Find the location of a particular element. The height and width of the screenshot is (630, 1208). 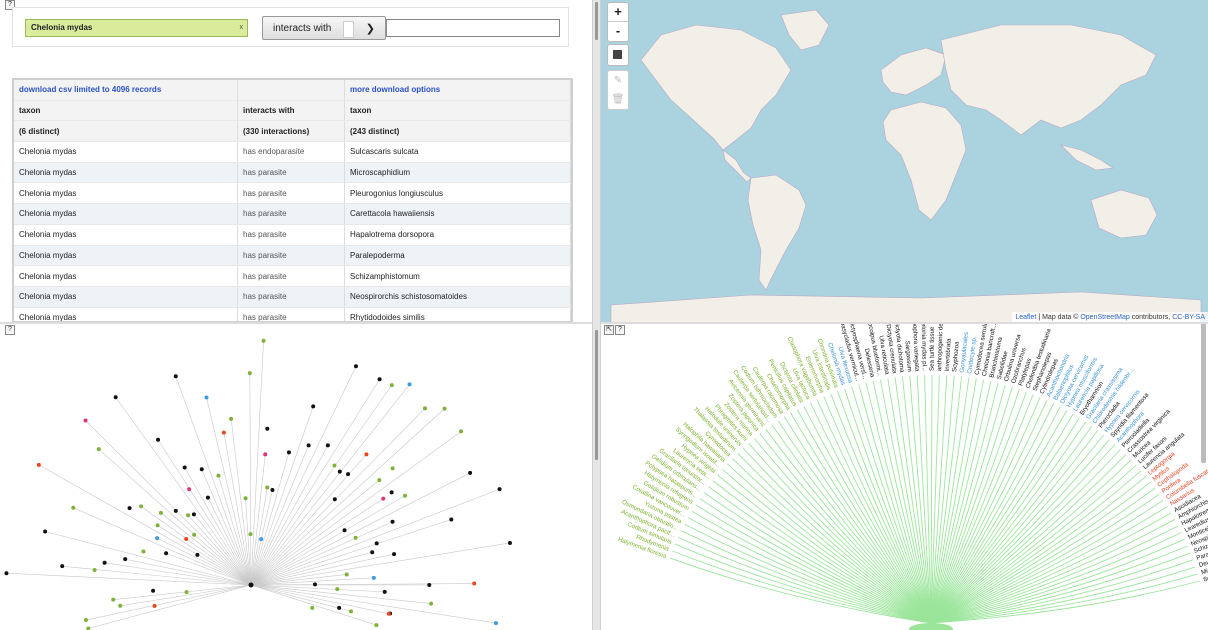

scrollbar-thumb is located at coordinates (1203, 393).